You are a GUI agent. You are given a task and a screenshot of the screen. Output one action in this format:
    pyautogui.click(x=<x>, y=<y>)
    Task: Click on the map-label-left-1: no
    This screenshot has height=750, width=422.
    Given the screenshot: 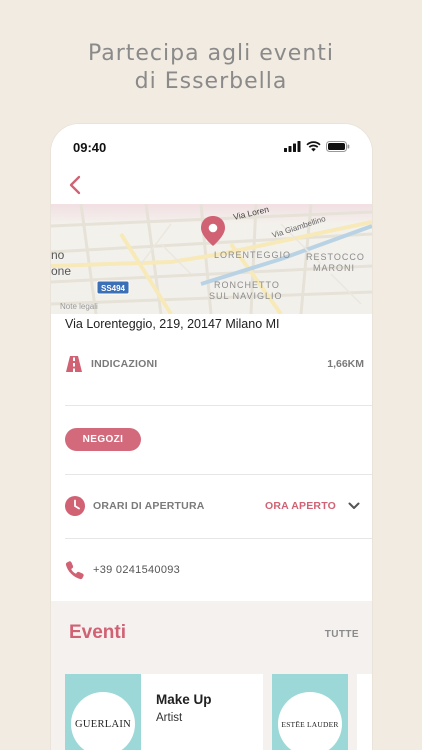 What is the action you would take?
    pyautogui.click(x=58, y=255)
    